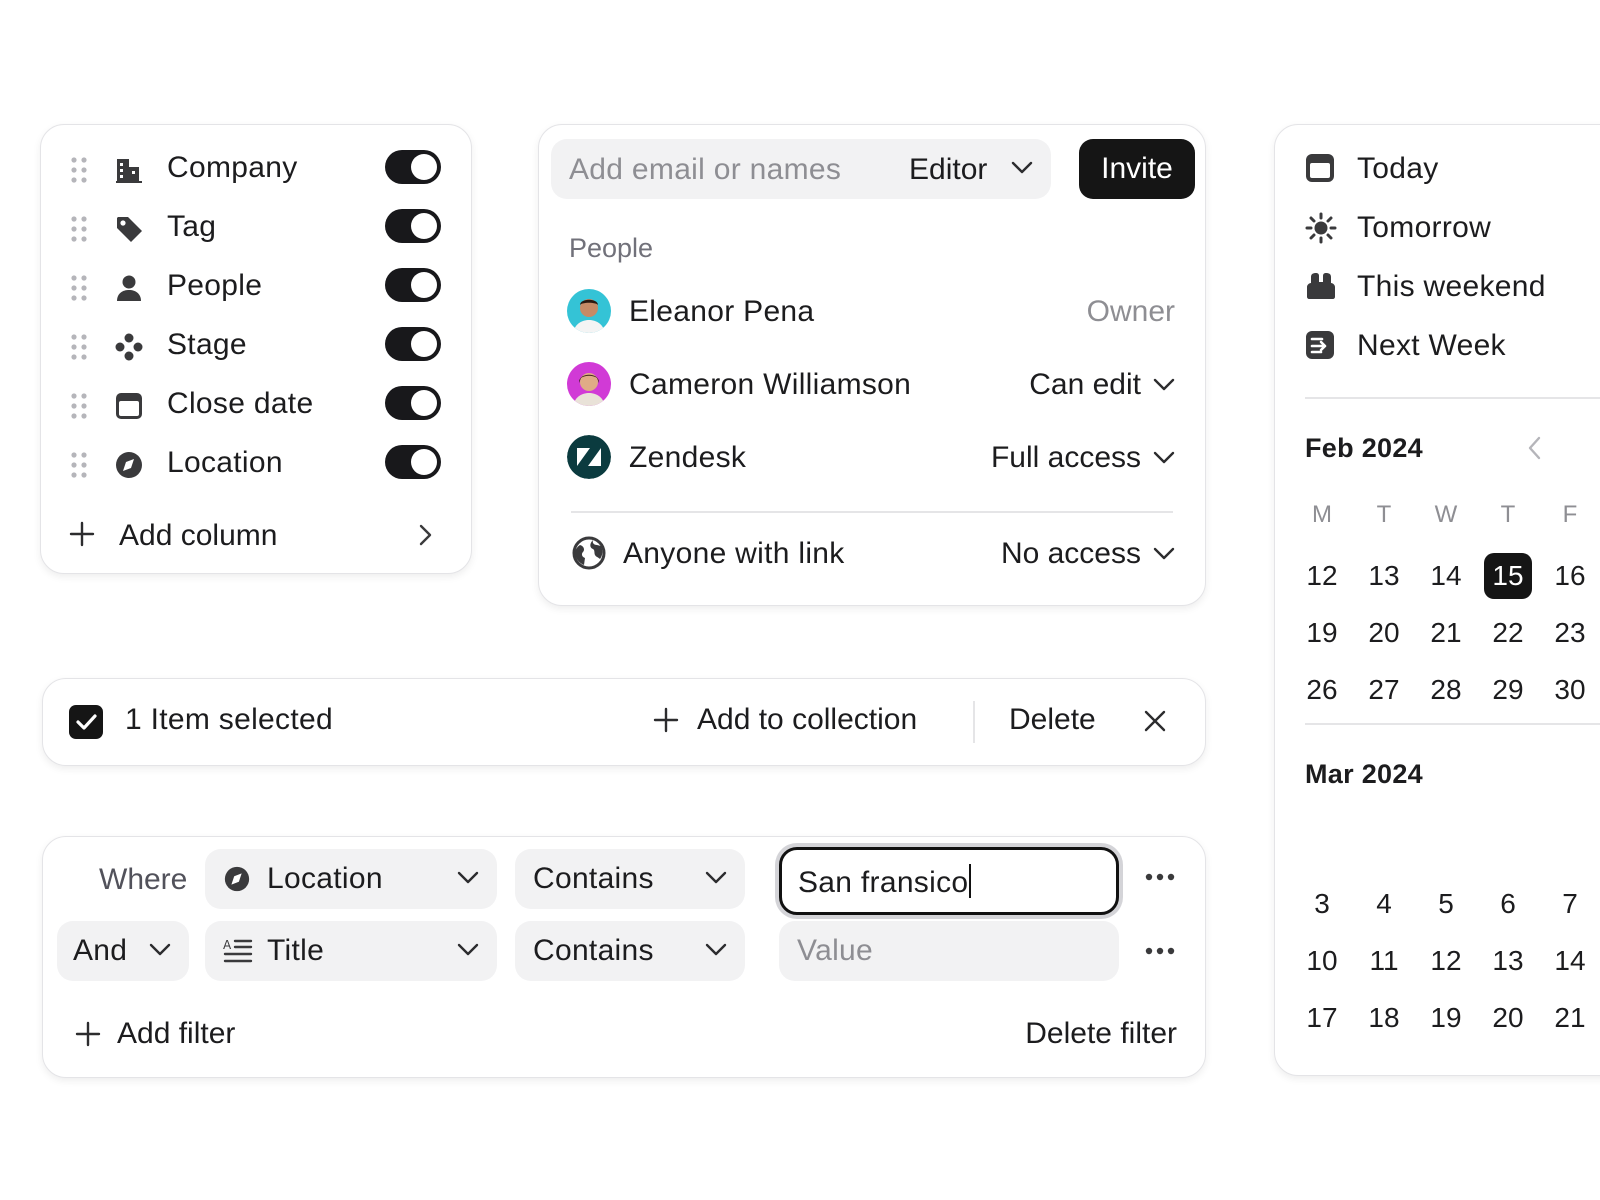 The image size is (1600, 1200). I want to click on calendar-day: 28, so click(1446, 690).